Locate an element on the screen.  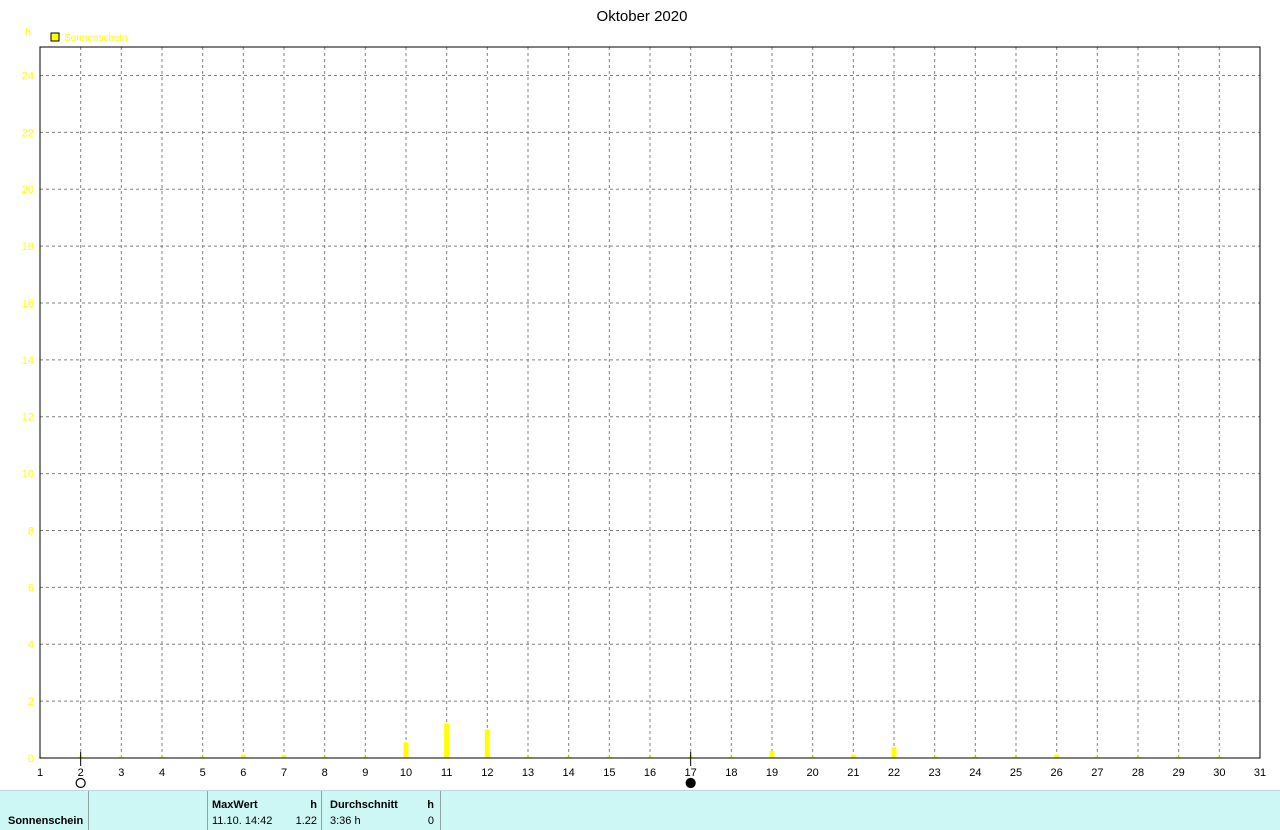
y-tick-label: 4 is located at coordinates (31, 645).